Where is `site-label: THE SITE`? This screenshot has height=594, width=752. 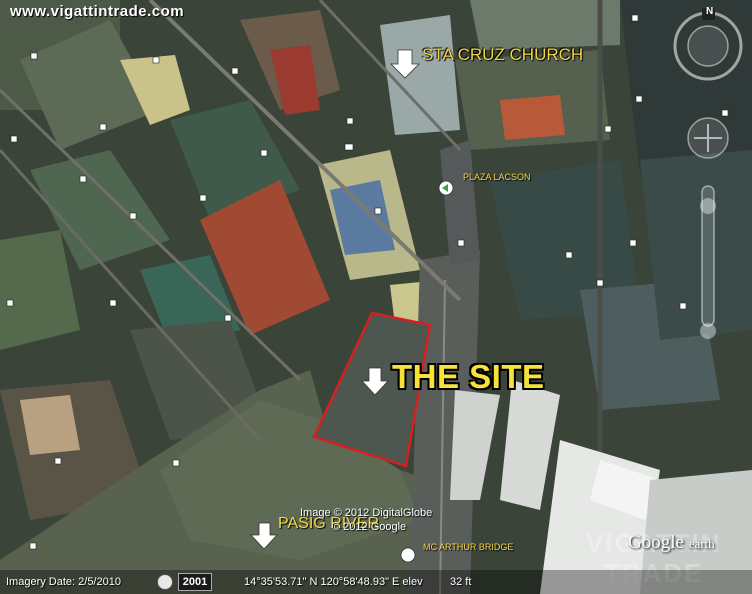 site-label: THE SITE is located at coordinates (468, 376).